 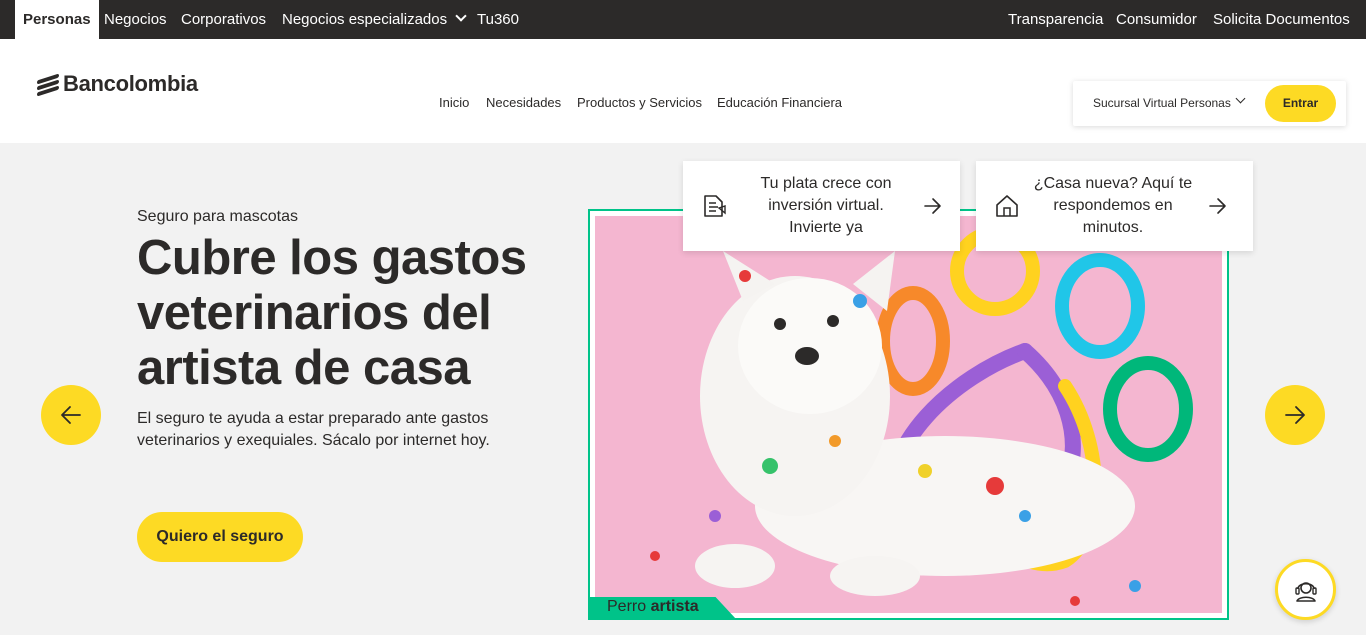 I want to click on document-icon, so click(x=715, y=206).